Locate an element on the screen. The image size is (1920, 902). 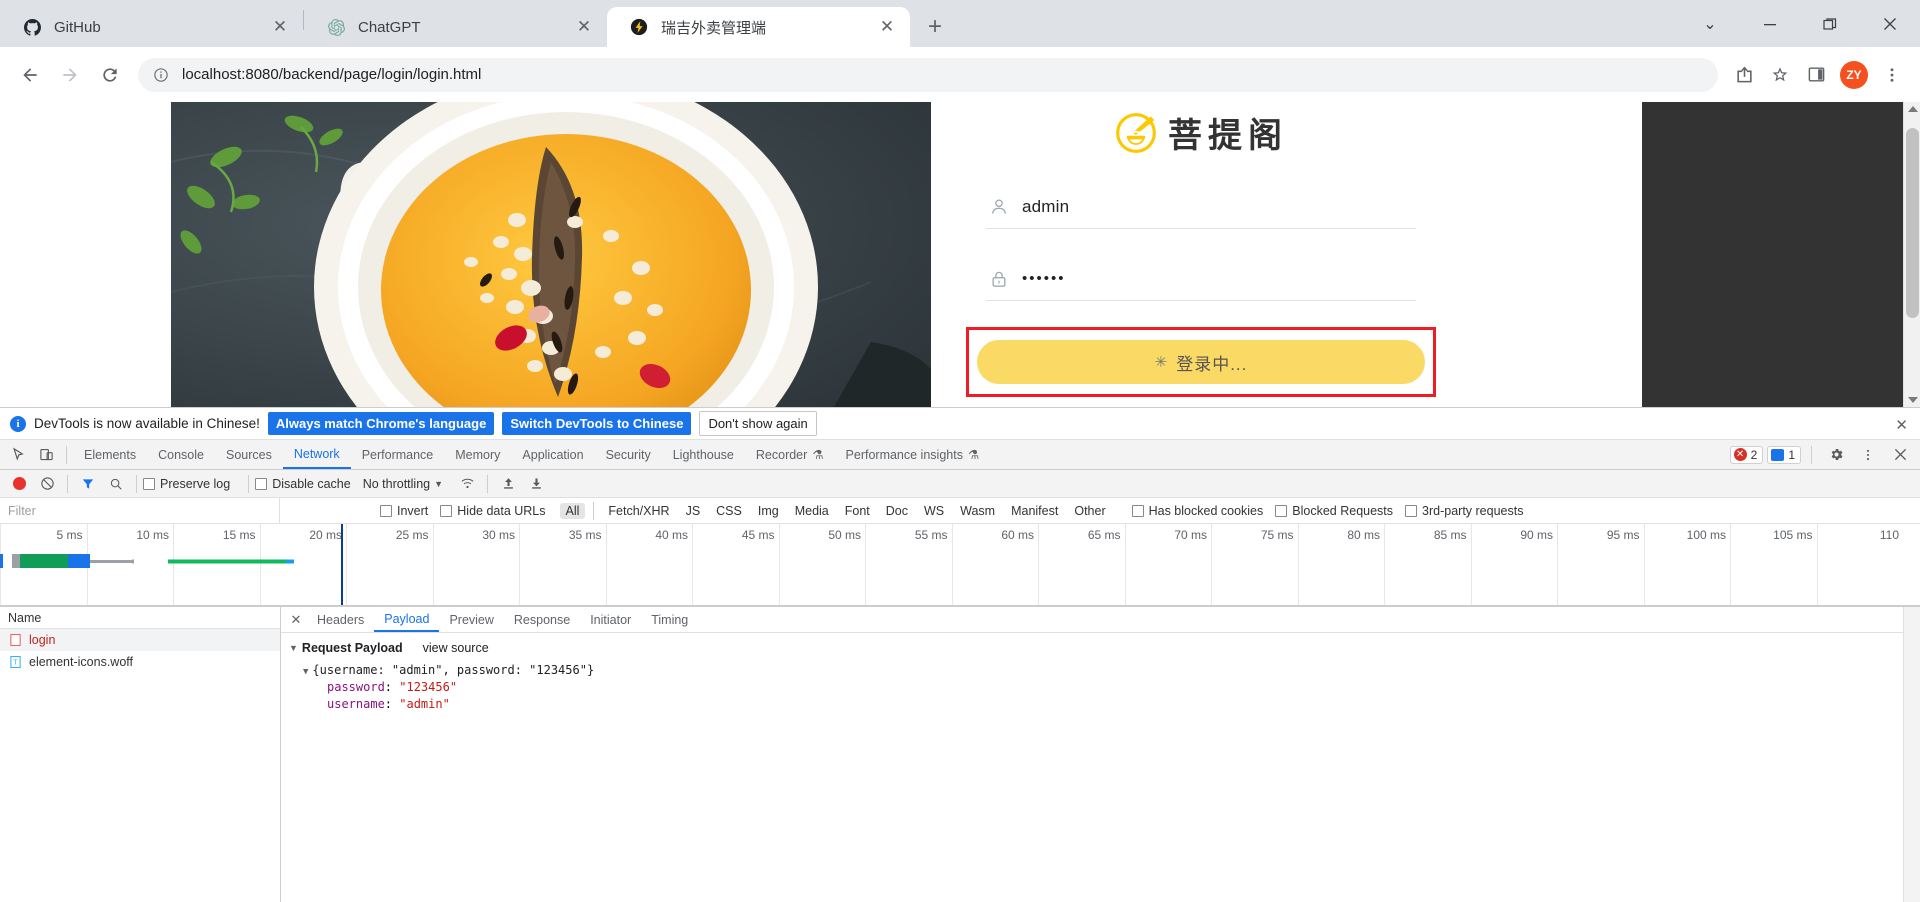
side-panel-icon is located at coordinates (1816, 75).